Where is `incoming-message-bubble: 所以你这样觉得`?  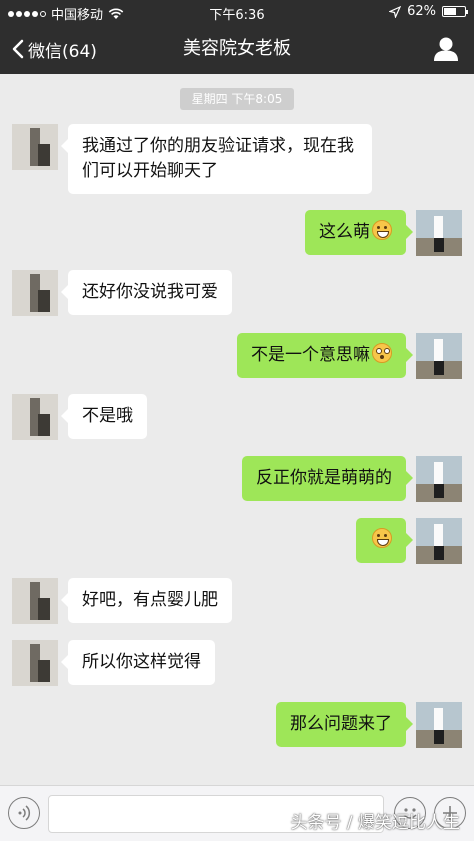
incoming-message-bubble: 所以你这样觉得 is located at coordinates (138, 662).